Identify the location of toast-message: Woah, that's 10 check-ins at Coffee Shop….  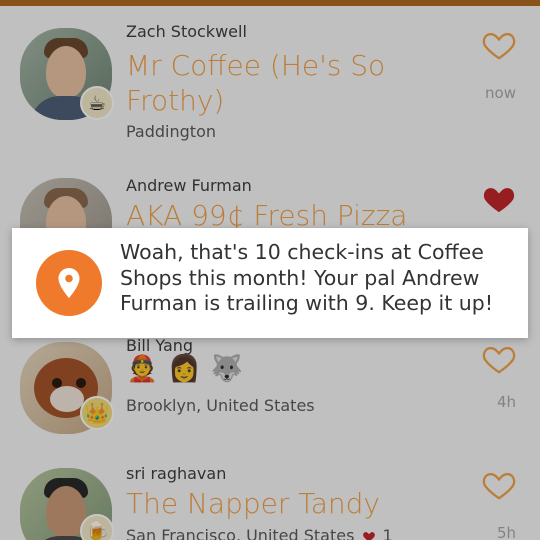
(307, 278).